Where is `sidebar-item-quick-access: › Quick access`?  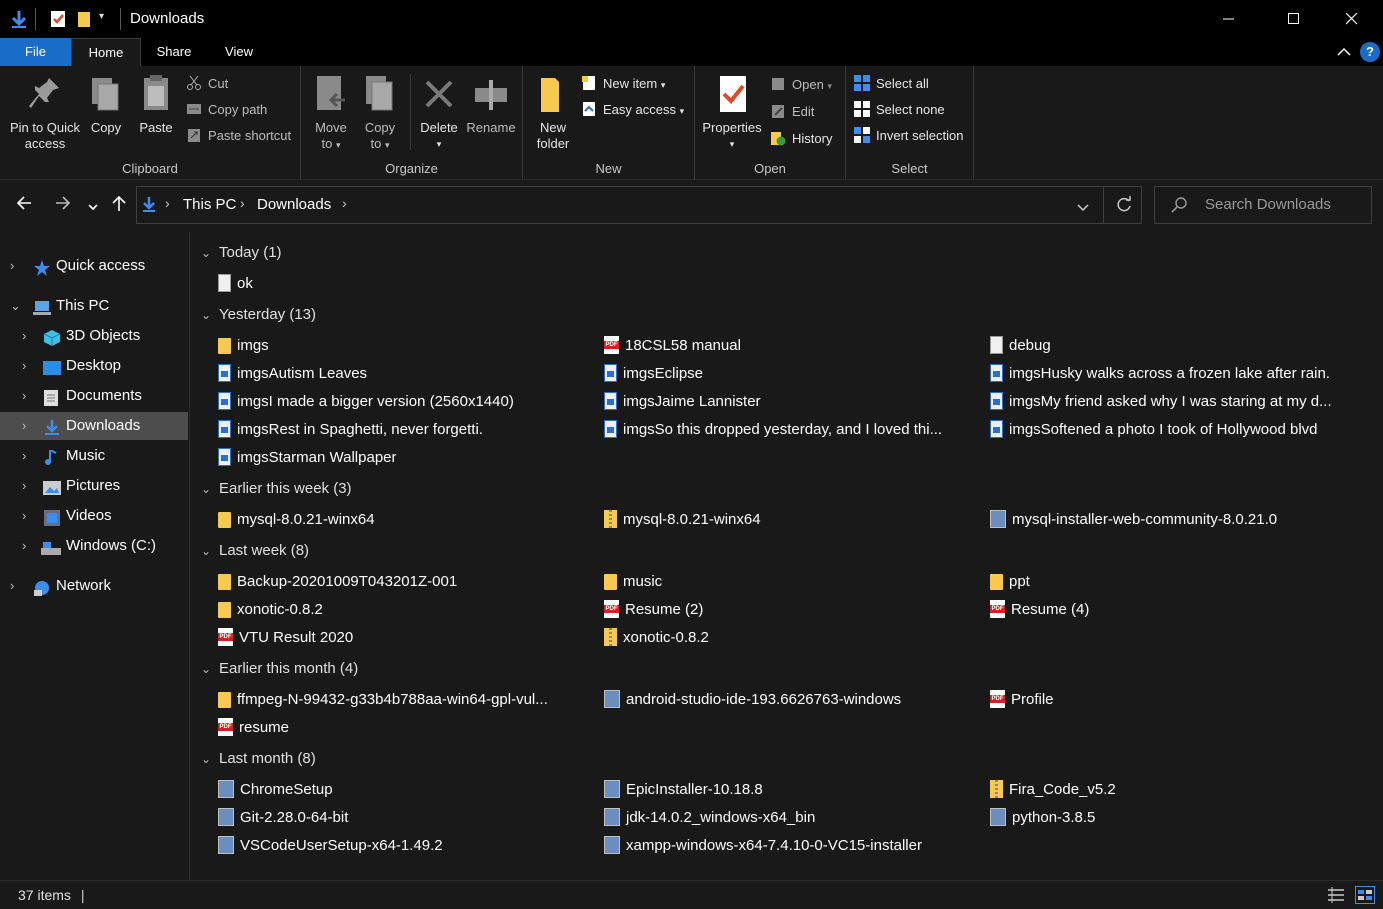 sidebar-item-quick-access: › Quick access is located at coordinates (94, 266).